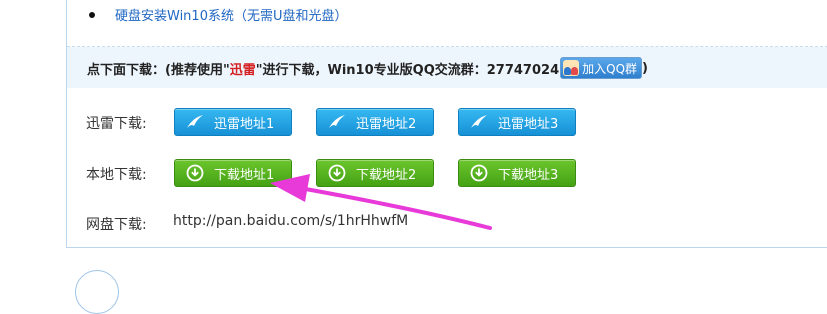 Image resolution: width=827 pixels, height=314 pixels. I want to click on thunder-address-1-label: 迅雷地址1, so click(244, 124).